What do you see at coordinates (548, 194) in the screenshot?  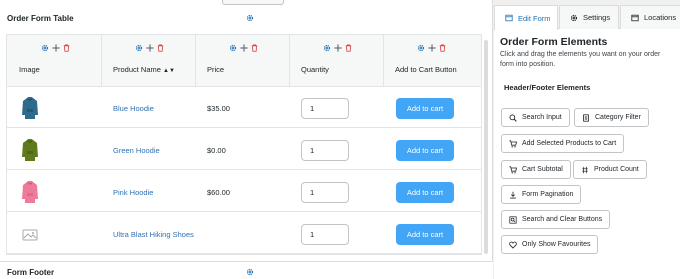 I see `element-label: Form Pagination` at bounding box center [548, 194].